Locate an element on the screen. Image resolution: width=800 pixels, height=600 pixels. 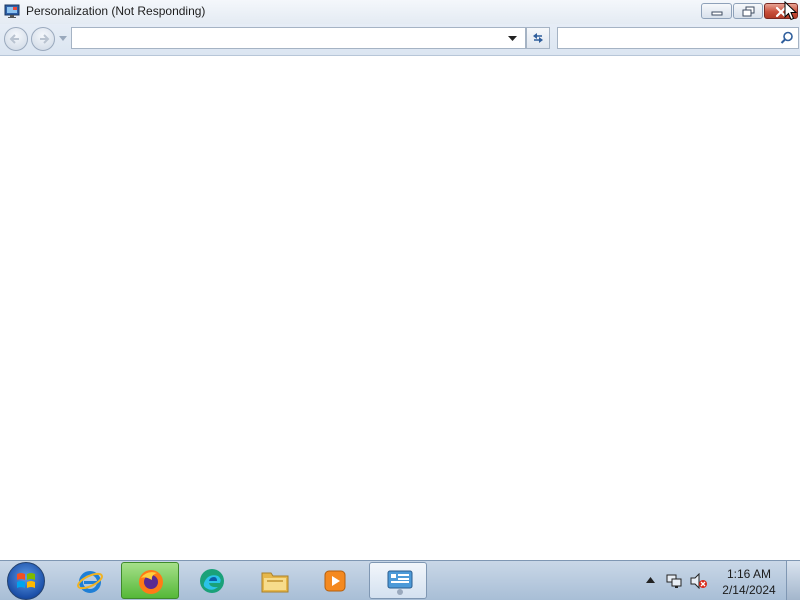
taskbar-control-panel is located at coordinates (398, 580).